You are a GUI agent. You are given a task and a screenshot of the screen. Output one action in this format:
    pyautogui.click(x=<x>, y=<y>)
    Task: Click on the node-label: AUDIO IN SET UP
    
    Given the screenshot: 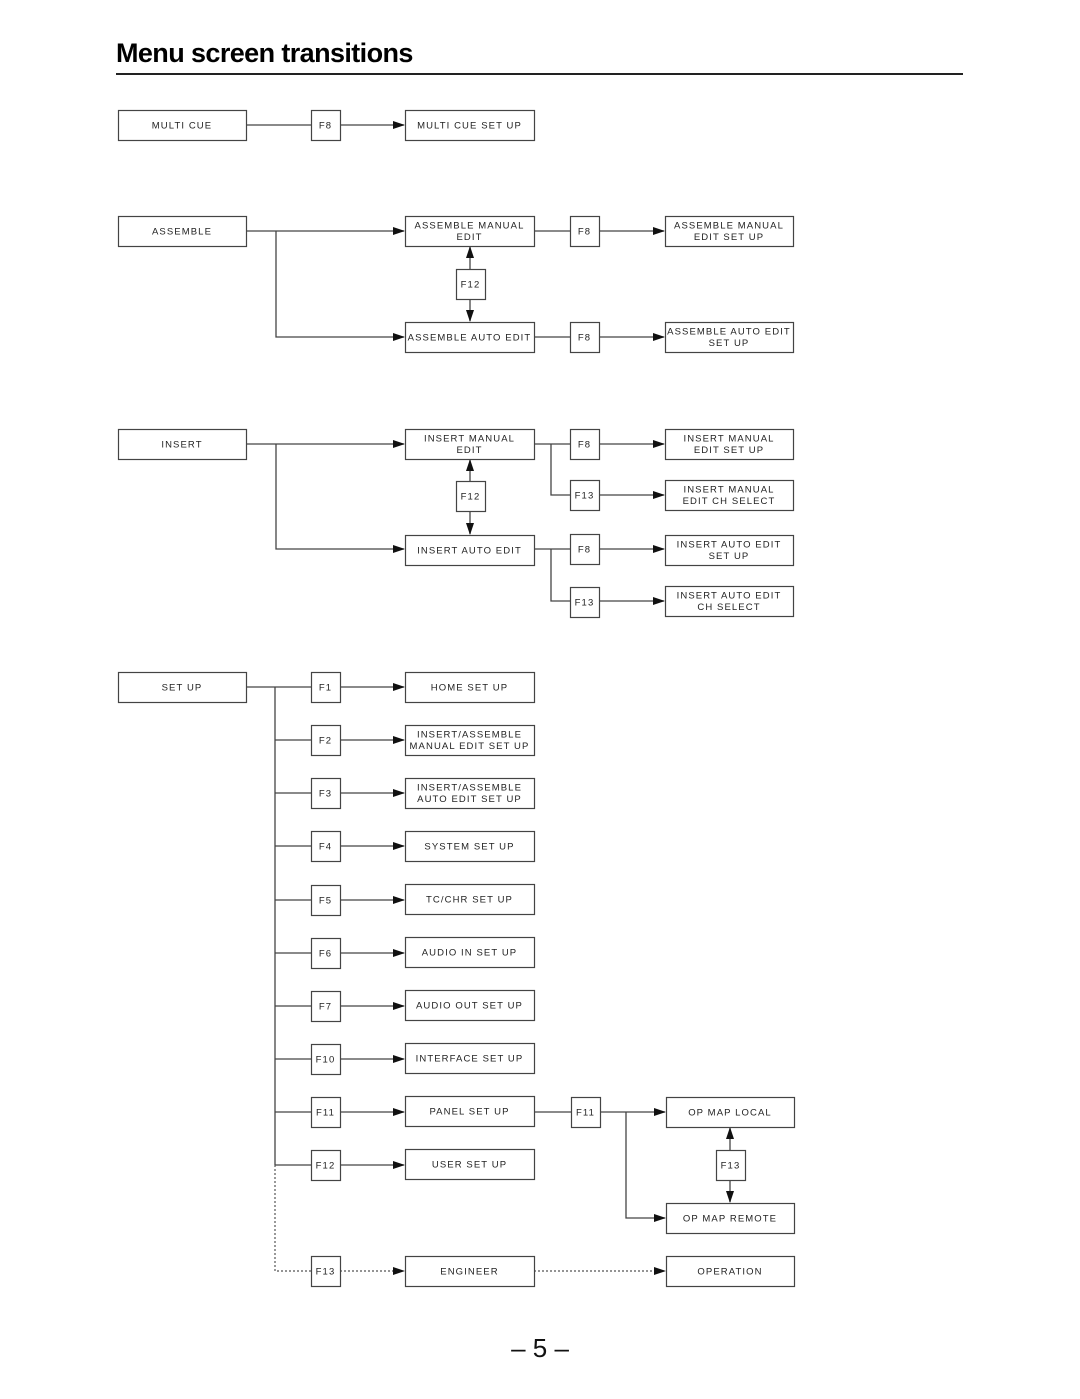 What is the action you would take?
    pyautogui.click(x=470, y=953)
    